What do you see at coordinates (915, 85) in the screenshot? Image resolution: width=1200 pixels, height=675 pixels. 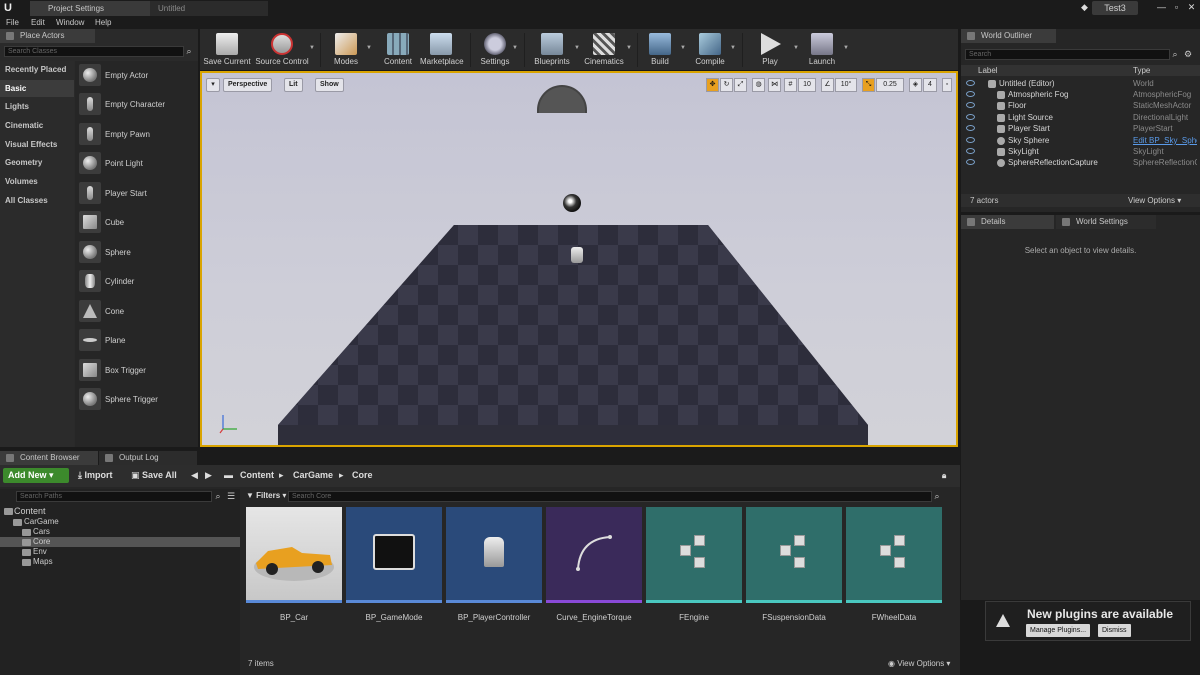 I see `camera-speed-icon: ◈` at bounding box center [915, 85].